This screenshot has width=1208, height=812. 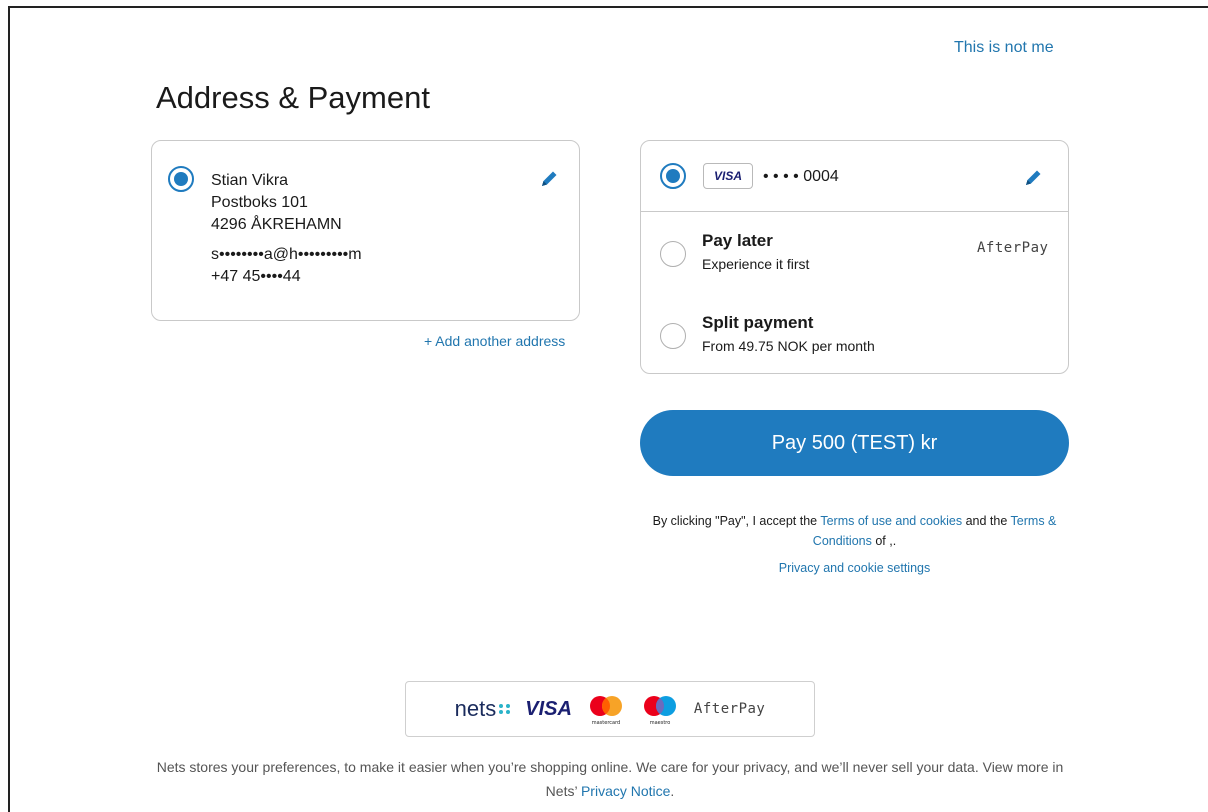 What do you see at coordinates (181, 179) in the screenshot?
I see `address-radio-selected` at bounding box center [181, 179].